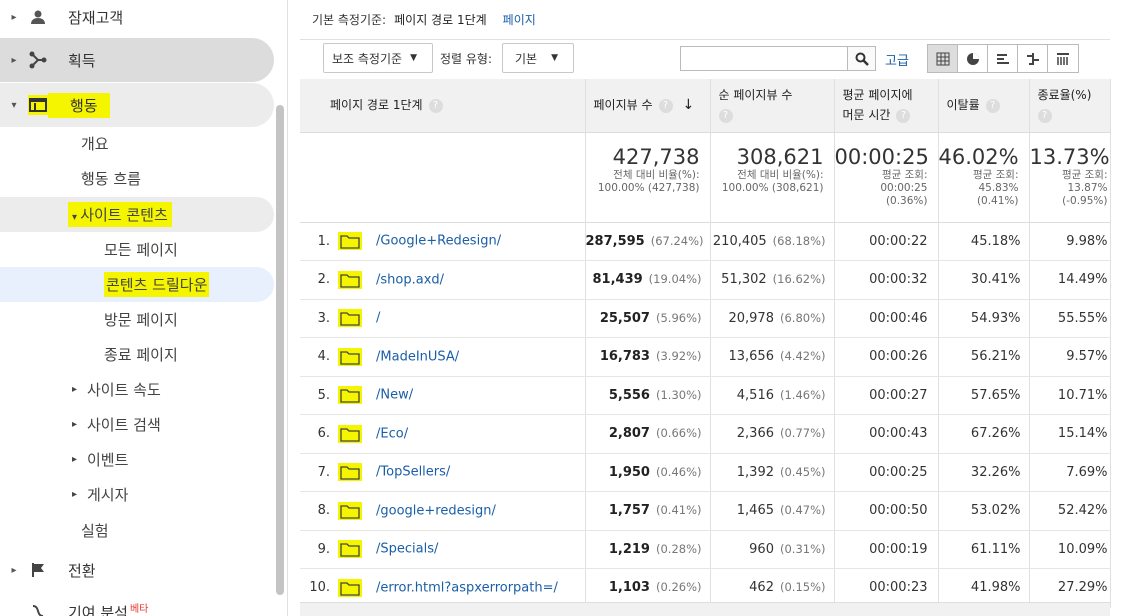  Describe the element at coordinates (392, 433) in the screenshot. I see `page-path-link: /Eco/` at that location.